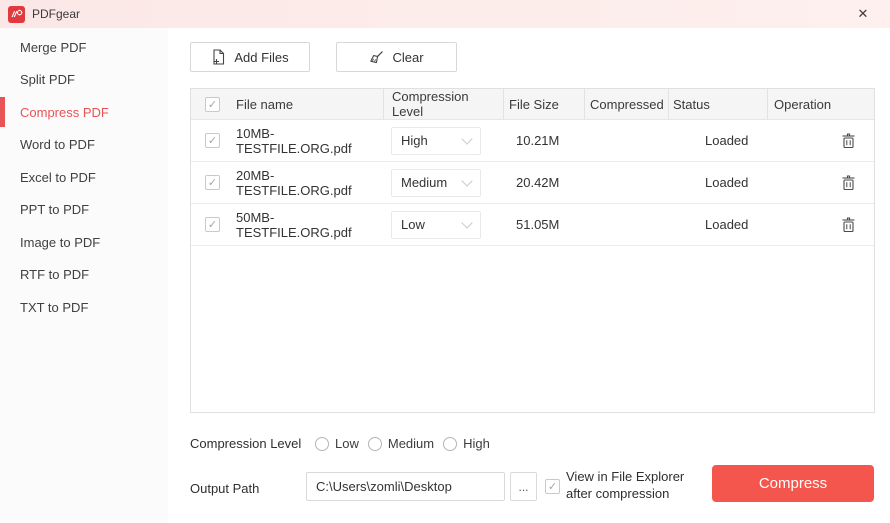 The image size is (890, 523). What do you see at coordinates (84, 80) in the screenshot?
I see `sidebar-item-split-pdf: Split PDF` at bounding box center [84, 80].